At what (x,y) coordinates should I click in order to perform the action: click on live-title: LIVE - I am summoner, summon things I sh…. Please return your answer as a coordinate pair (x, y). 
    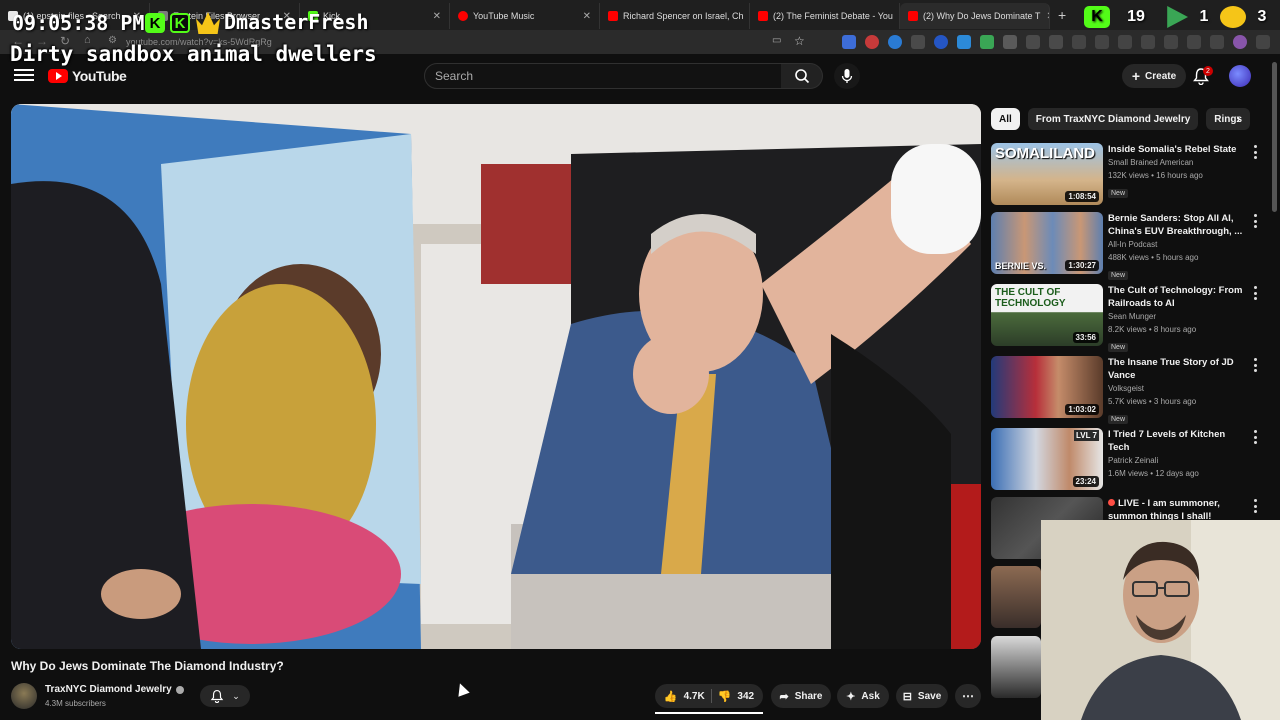
    Looking at the image, I should click on (1164, 510).